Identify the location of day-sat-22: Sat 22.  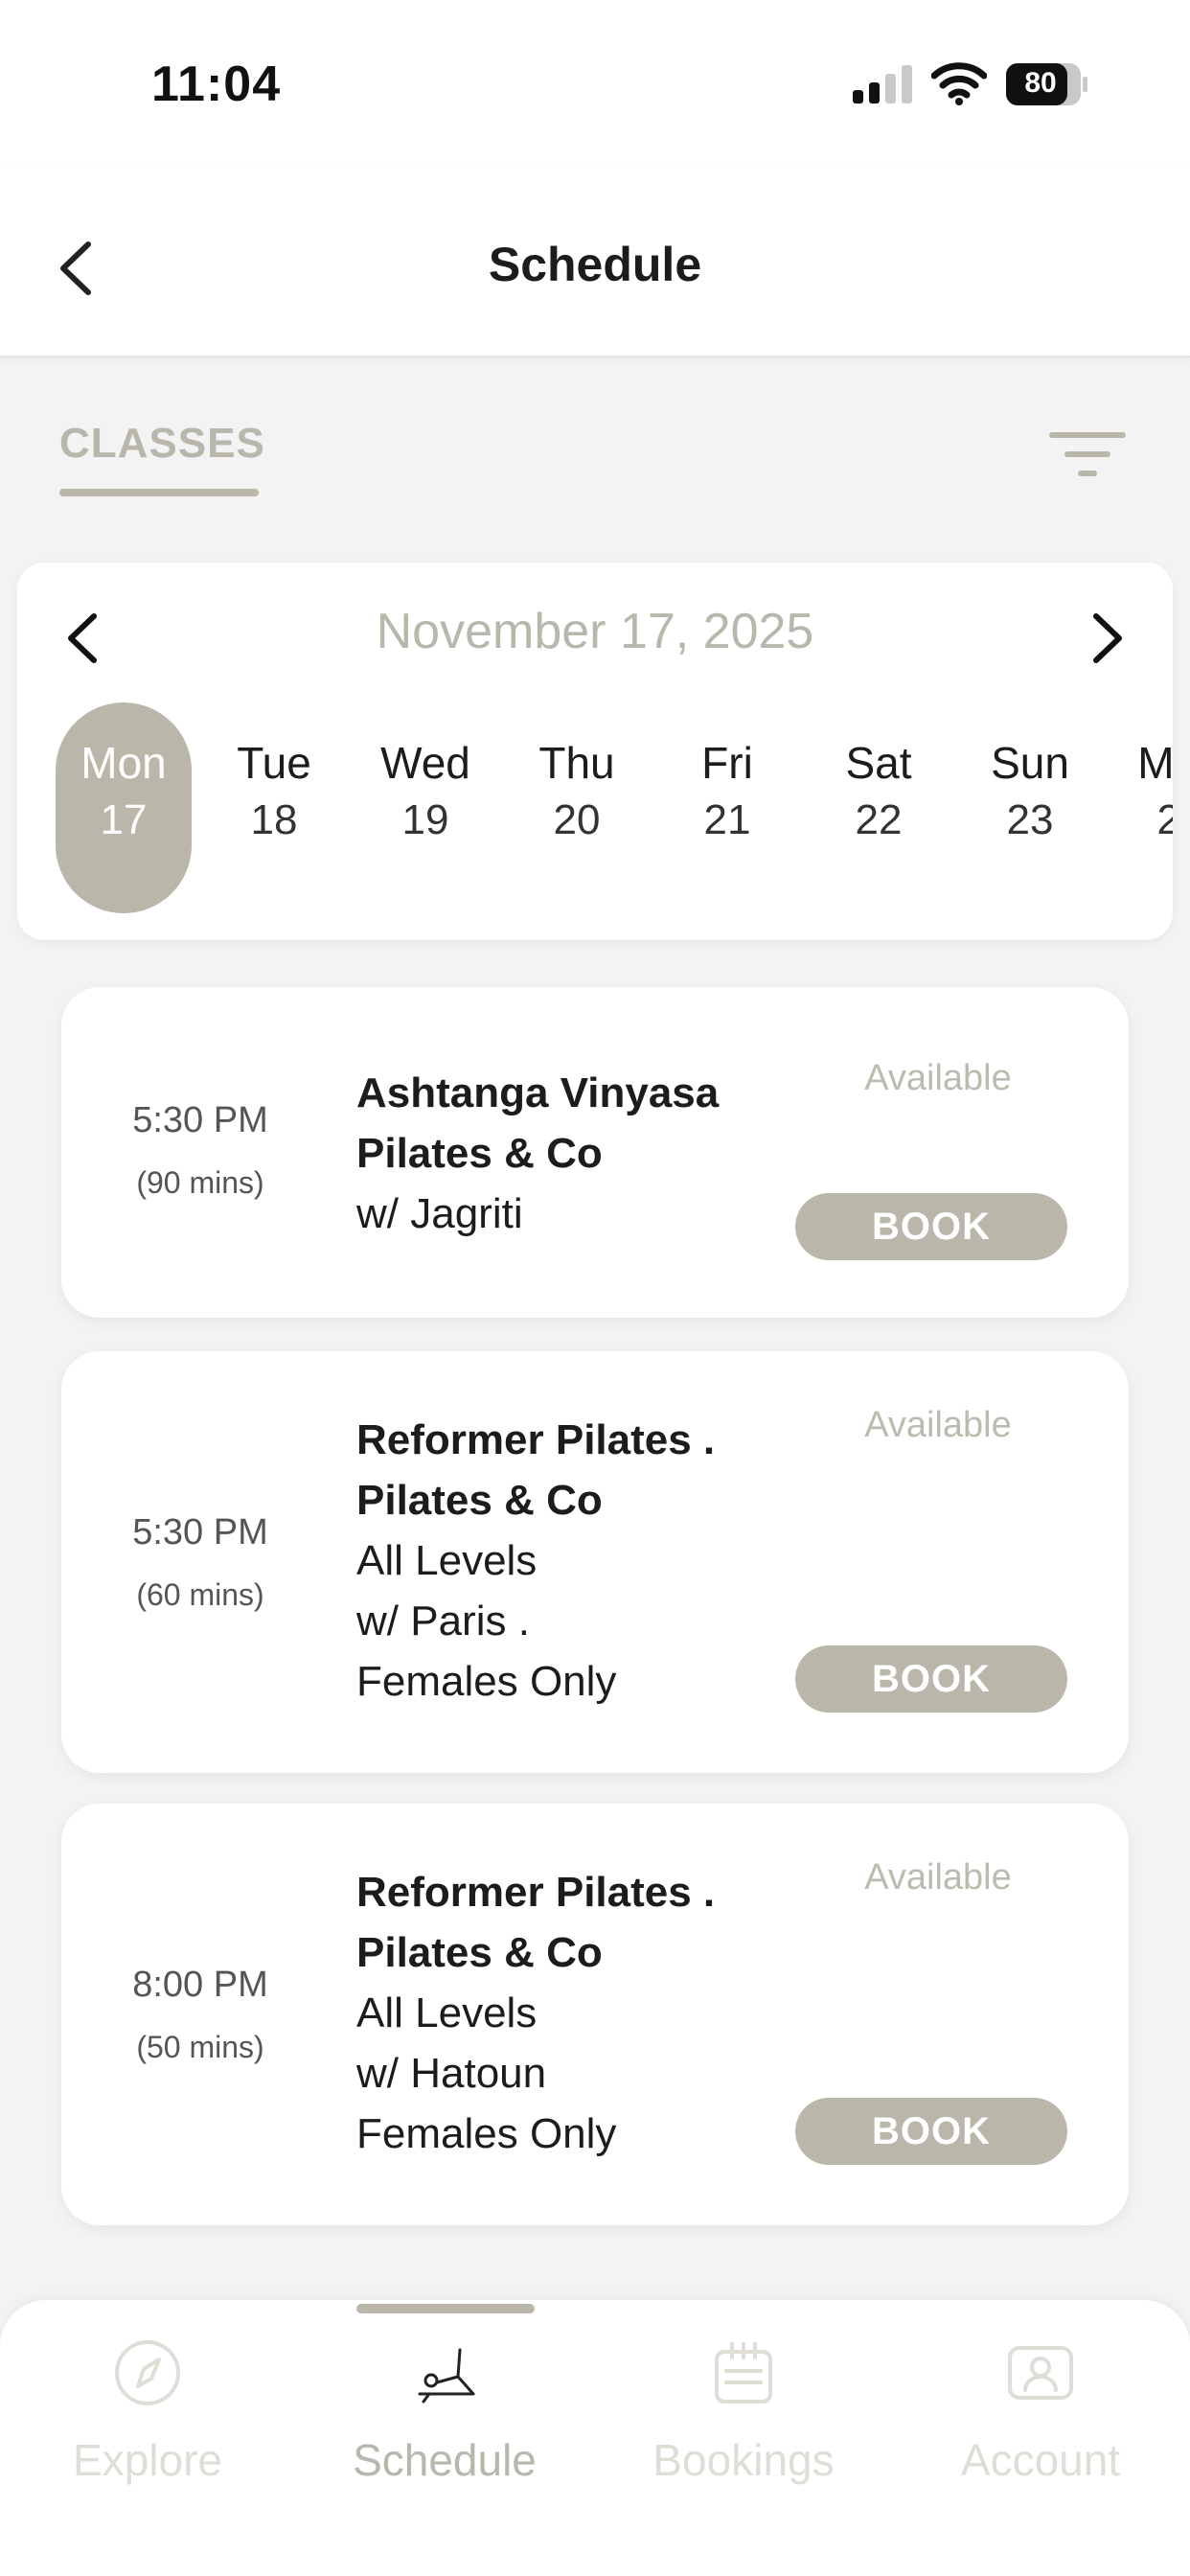
(879, 807).